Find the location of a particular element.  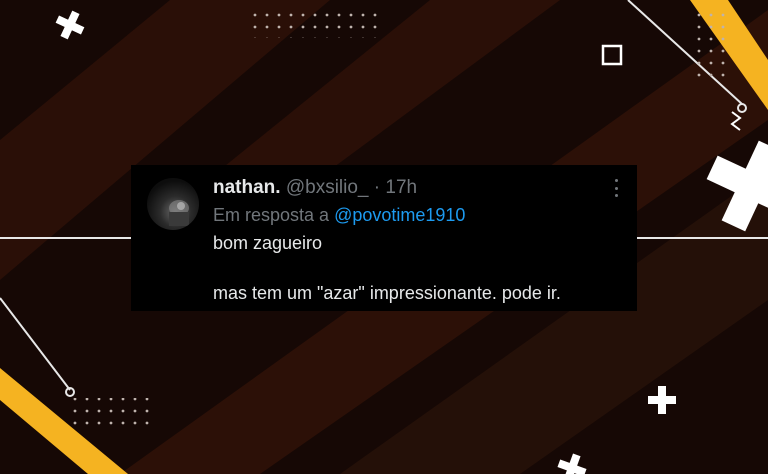

timestamp: 17h is located at coordinates (401, 187).